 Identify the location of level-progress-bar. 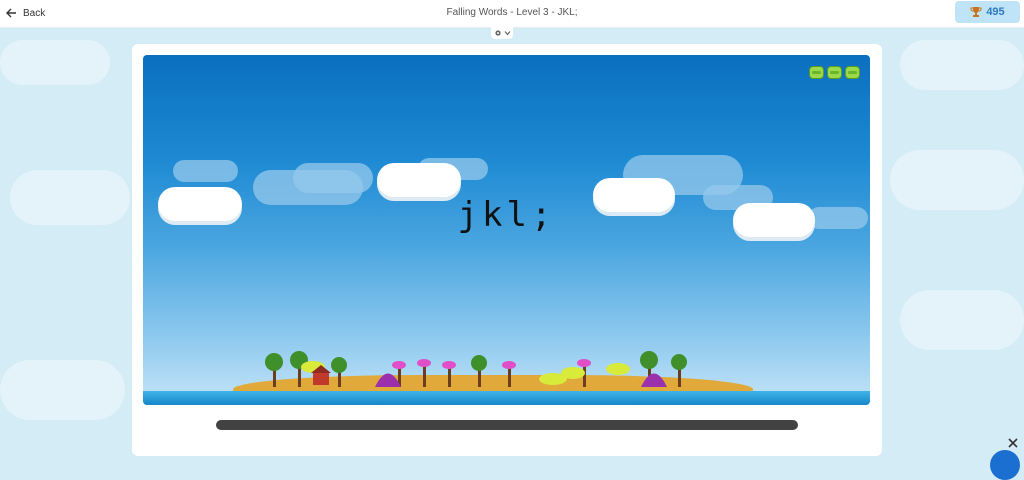
(507, 425).